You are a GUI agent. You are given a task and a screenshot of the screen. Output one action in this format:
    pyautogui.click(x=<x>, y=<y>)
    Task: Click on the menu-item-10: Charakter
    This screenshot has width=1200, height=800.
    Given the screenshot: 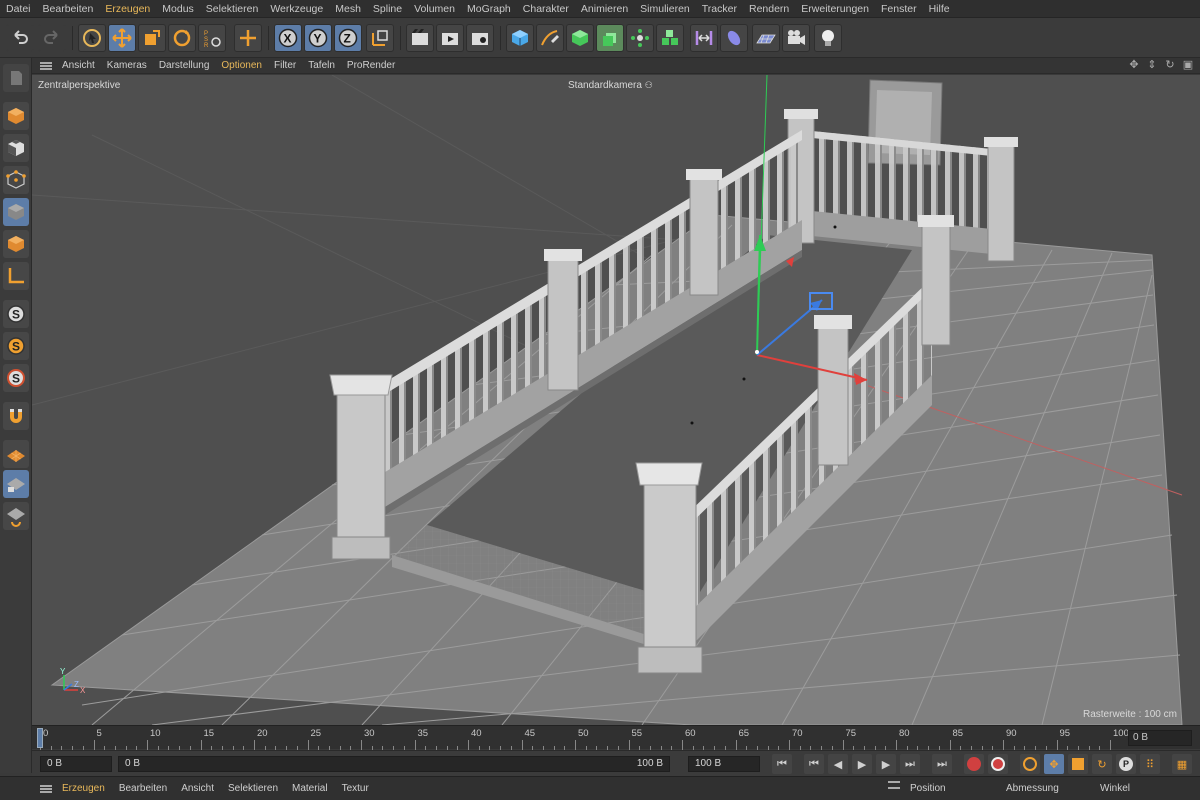 What is the action you would take?
    pyautogui.click(x=546, y=9)
    